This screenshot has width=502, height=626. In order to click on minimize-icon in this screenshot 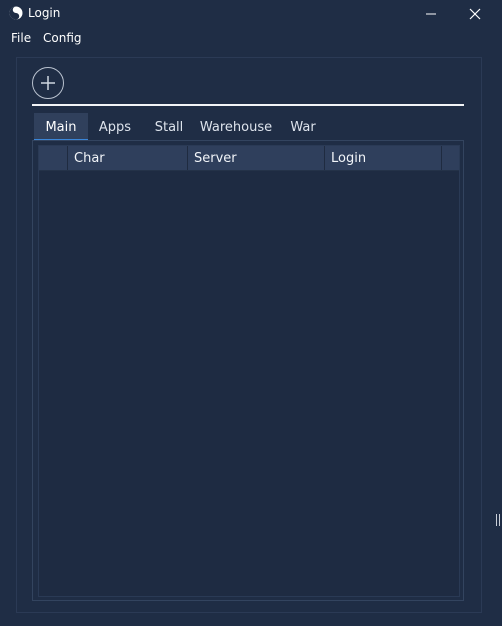, I will do `click(431, 14)`.